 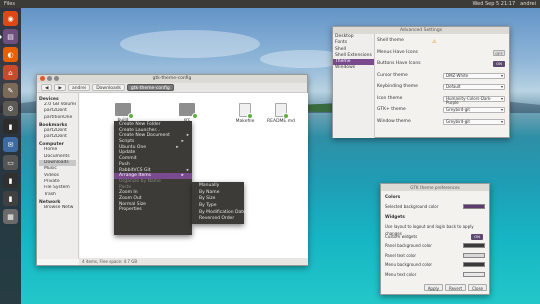 I want to click on setting-toggle: ON, so click(x=499, y=64).